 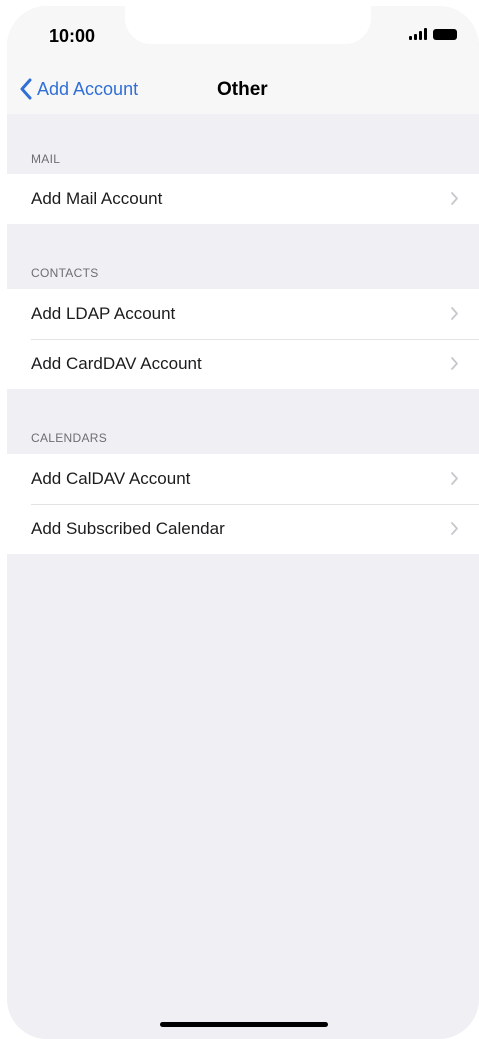 I want to click on row-label: Add Mail Account, so click(x=97, y=198).